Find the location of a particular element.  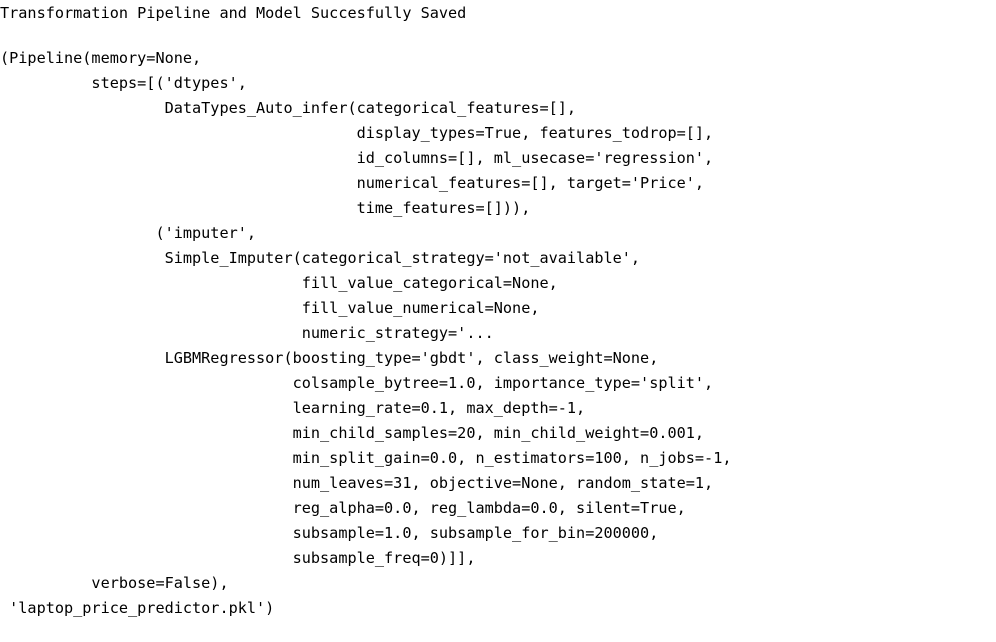

output-line: ('imputer', is located at coordinates (128, 233).